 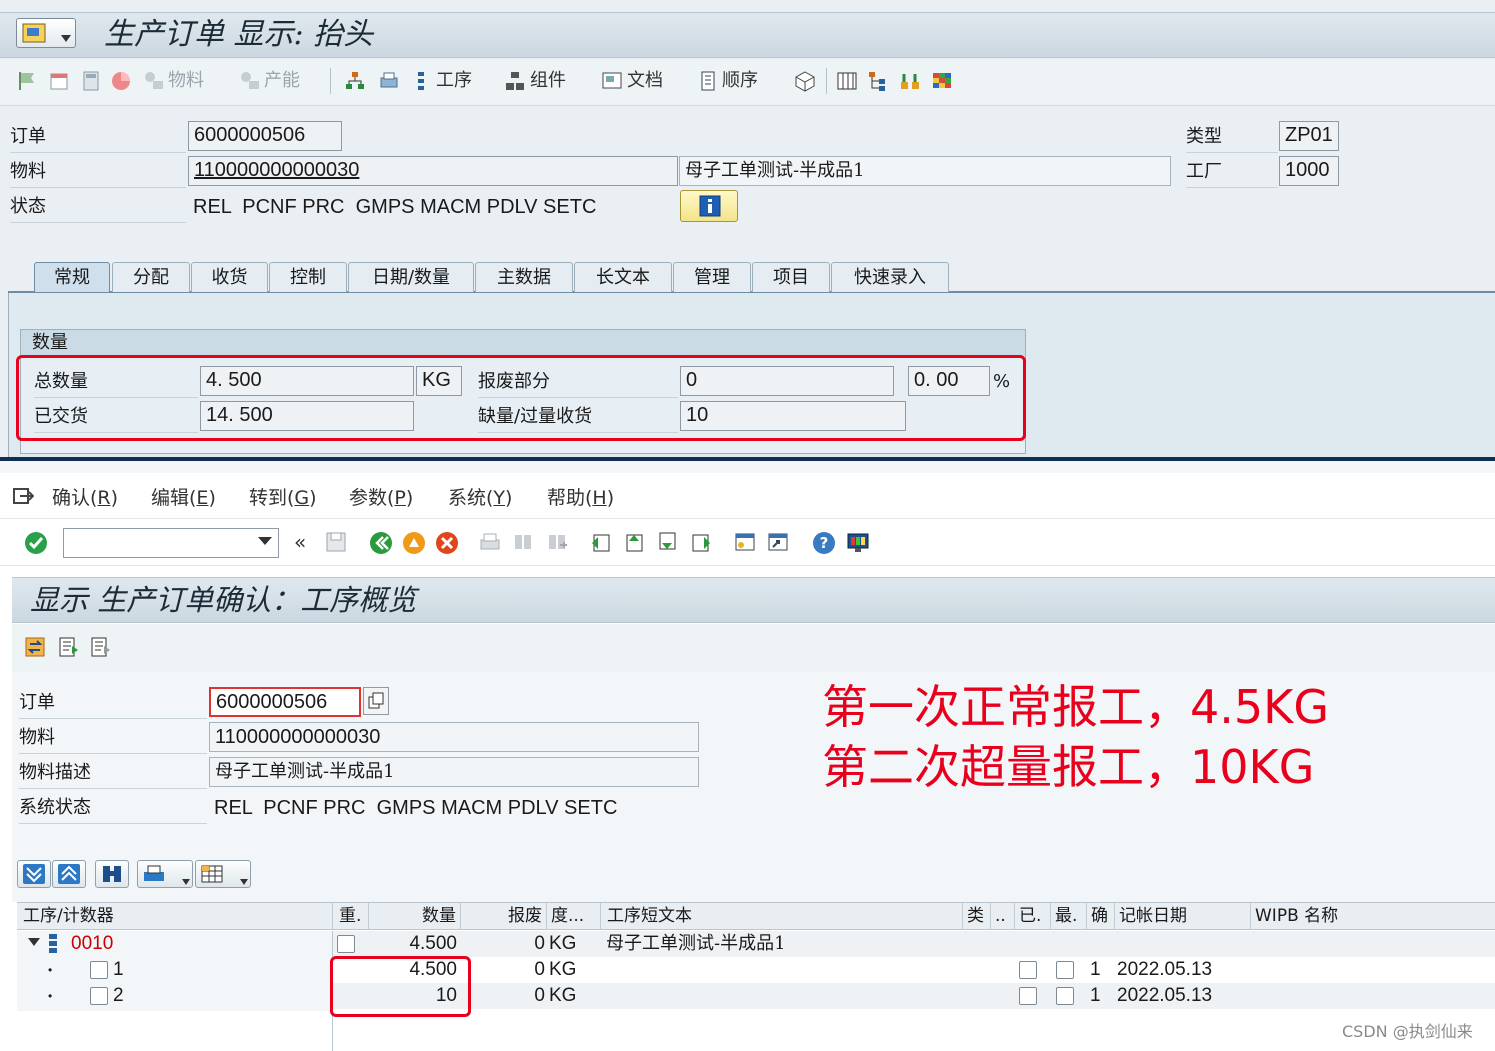 I want to click on tab-master-data: 主数据, so click(x=524, y=277).